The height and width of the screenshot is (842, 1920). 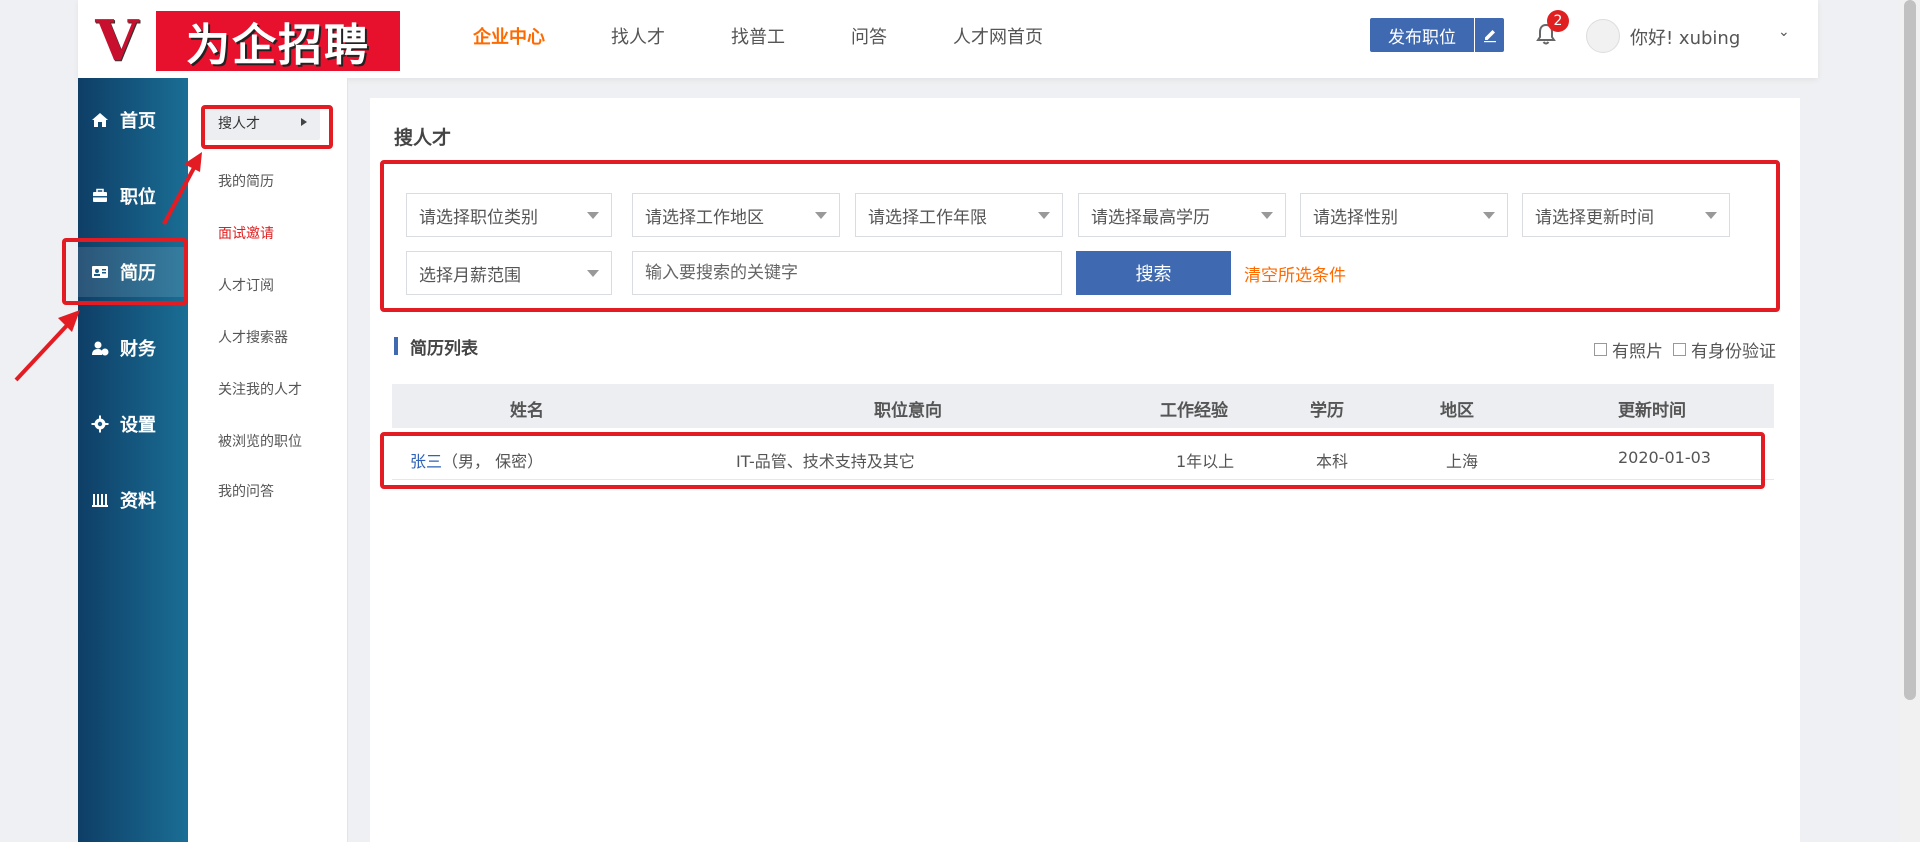 What do you see at coordinates (246, 491) in the screenshot?
I see `submenu-item-my-qa: 我的问答` at bounding box center [246, 491].